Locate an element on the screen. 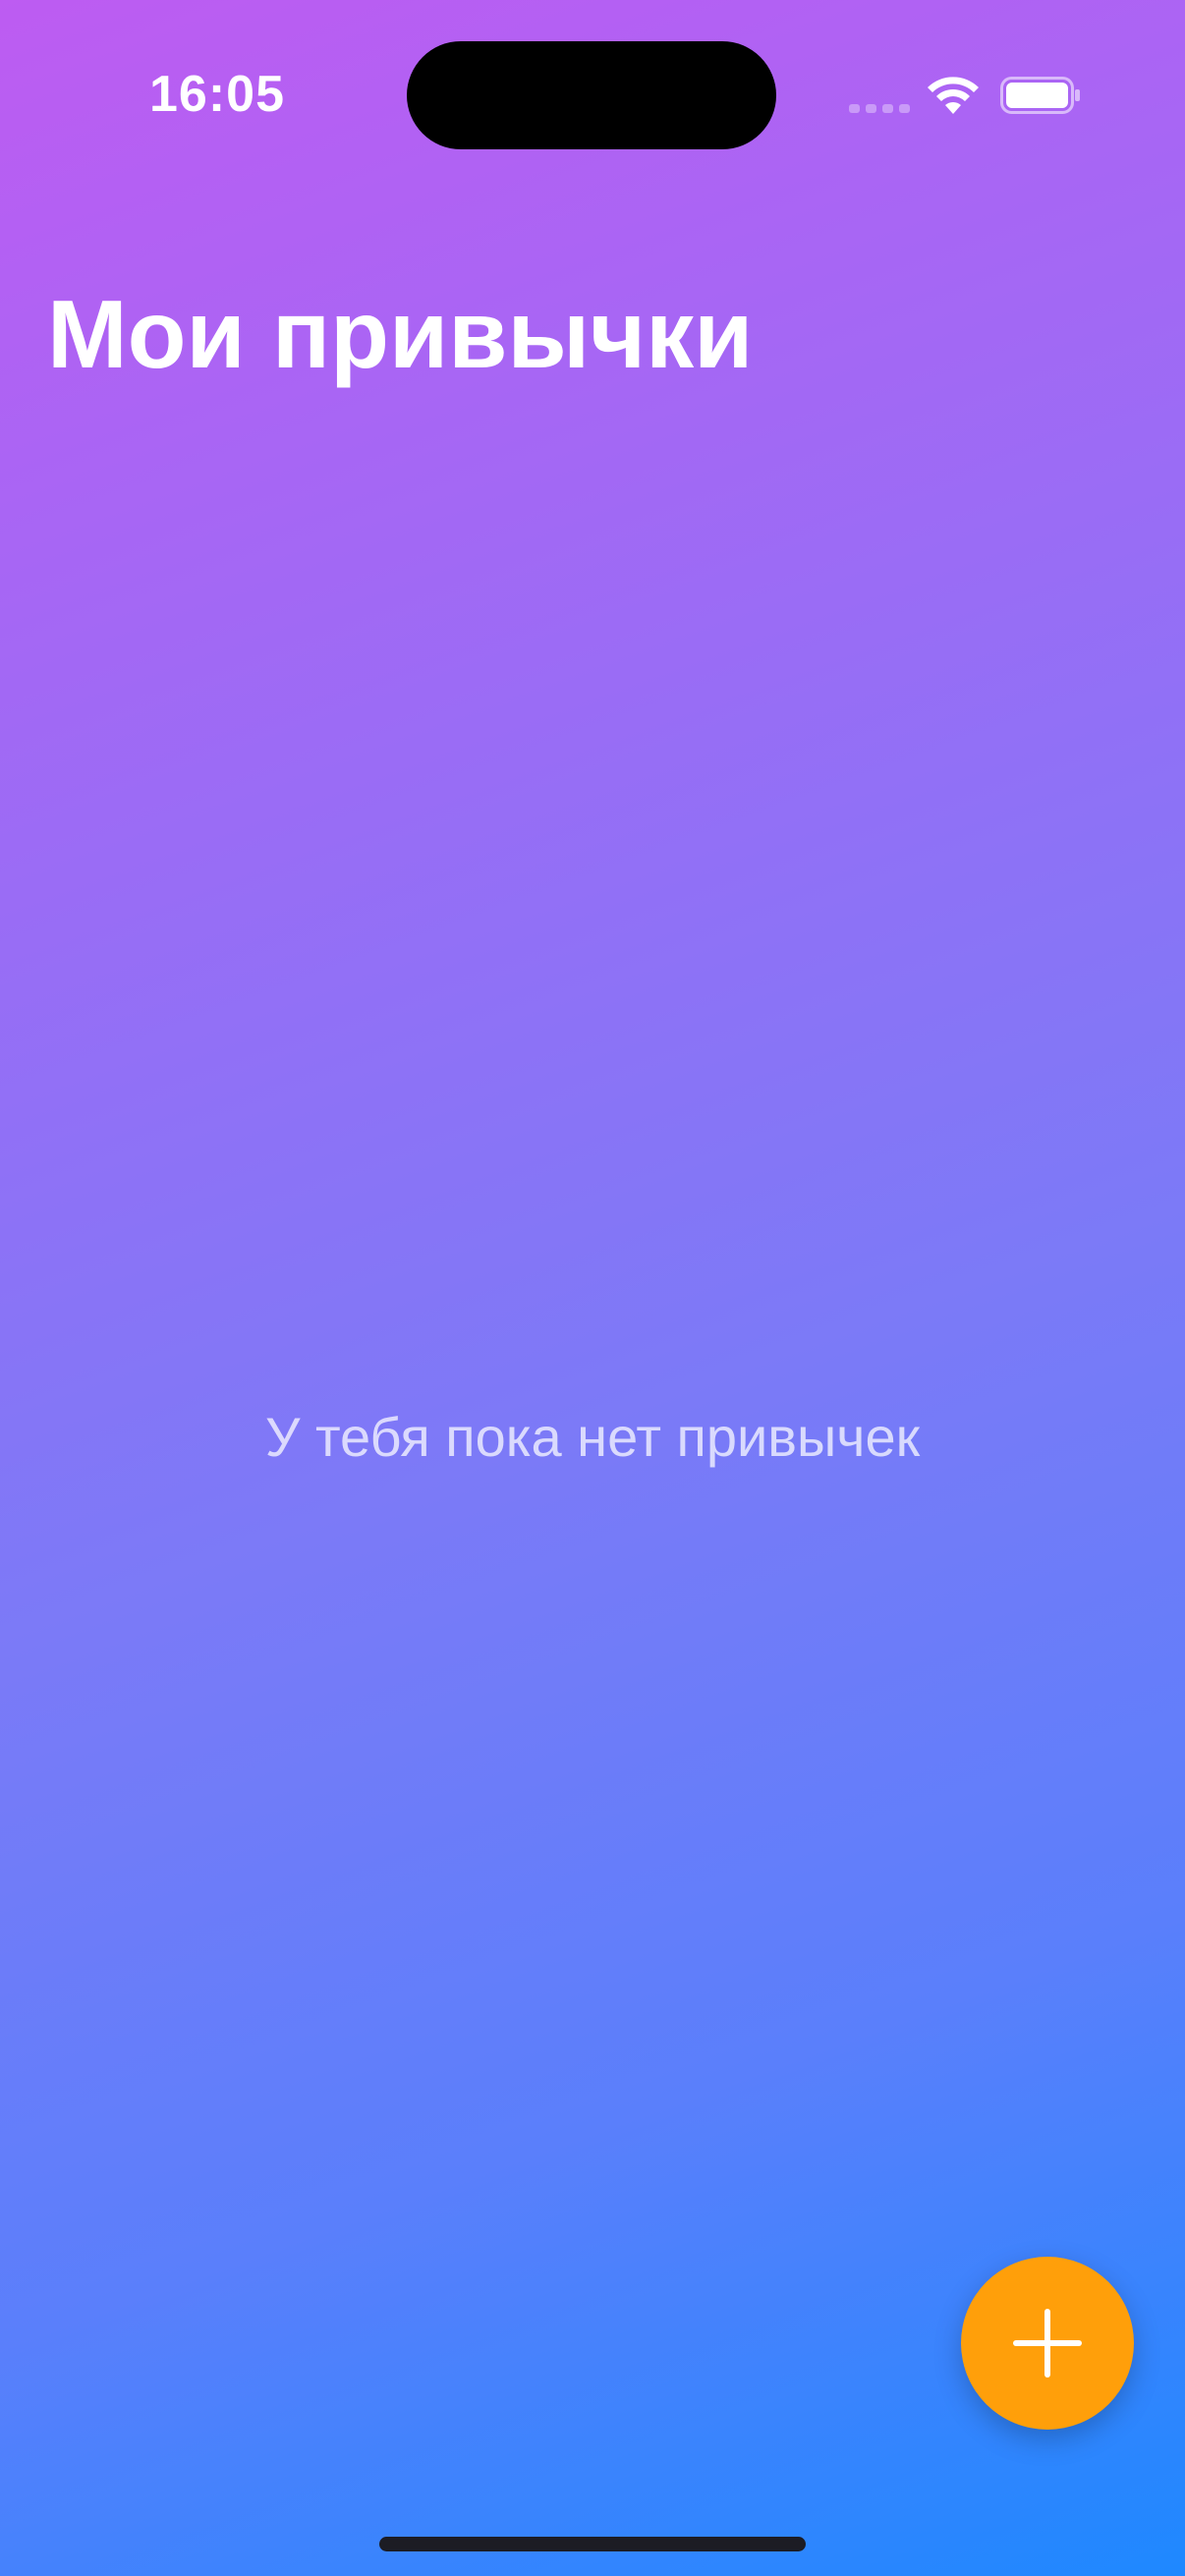 The width and height of the screenshot is (1185, 2576). empty-state-message: У тебя пока нет привычек is located at coordinates (592, 1437).